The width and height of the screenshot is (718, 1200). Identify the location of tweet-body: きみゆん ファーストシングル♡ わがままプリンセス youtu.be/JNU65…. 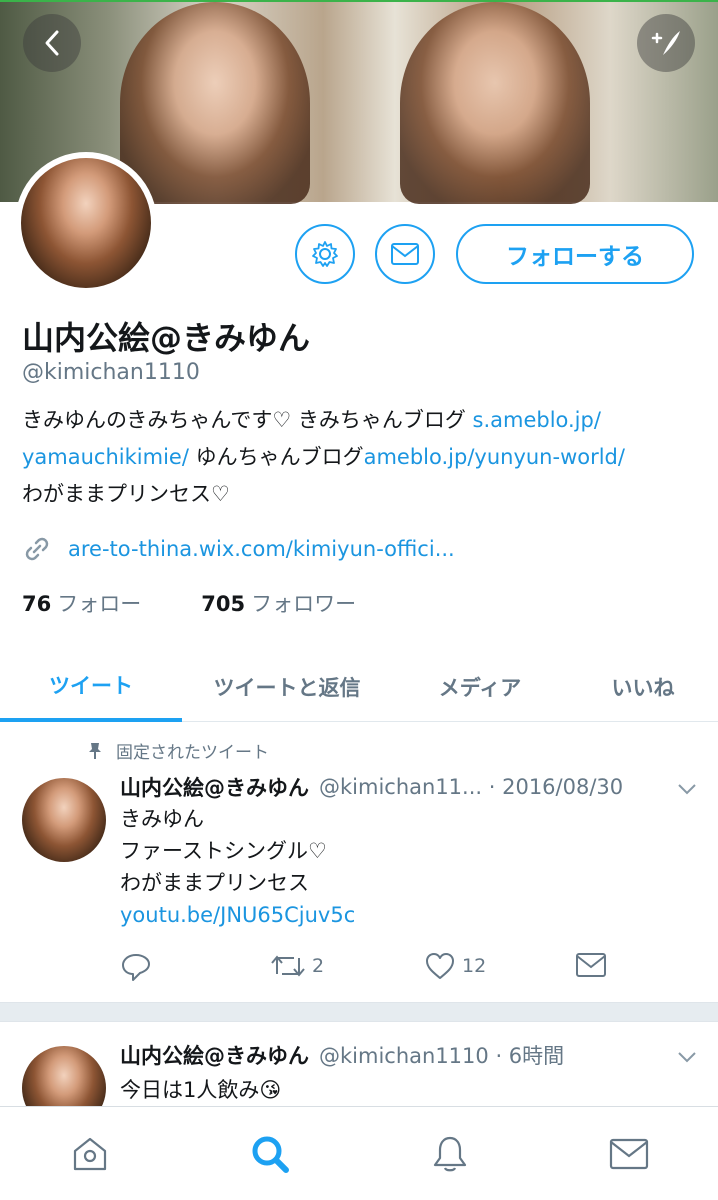
(237, 867).